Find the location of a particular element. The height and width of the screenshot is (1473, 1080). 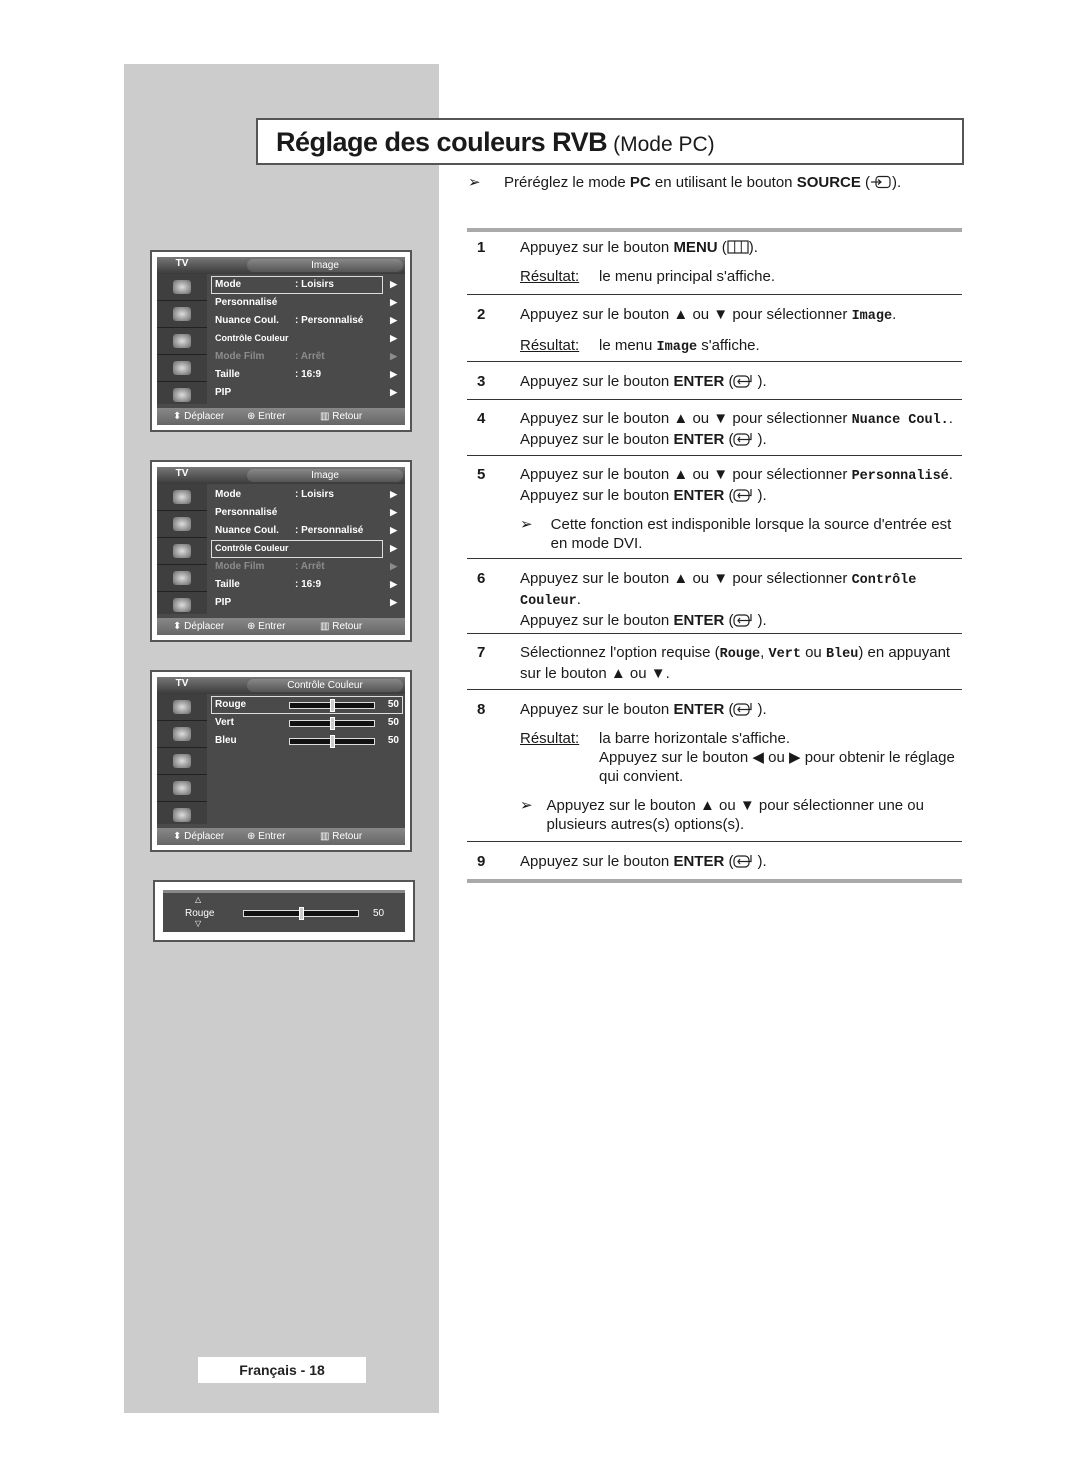

osd-tv-label: TV is located at coordinates (182, 263).